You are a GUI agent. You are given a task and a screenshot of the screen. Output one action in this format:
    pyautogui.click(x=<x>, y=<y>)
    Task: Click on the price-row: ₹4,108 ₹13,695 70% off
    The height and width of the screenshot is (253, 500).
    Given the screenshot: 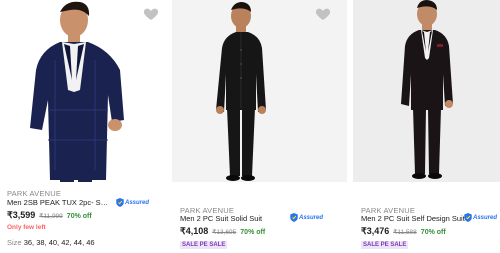 What is the action you would take?
    pyautogui.click(x=222, y=231)
    